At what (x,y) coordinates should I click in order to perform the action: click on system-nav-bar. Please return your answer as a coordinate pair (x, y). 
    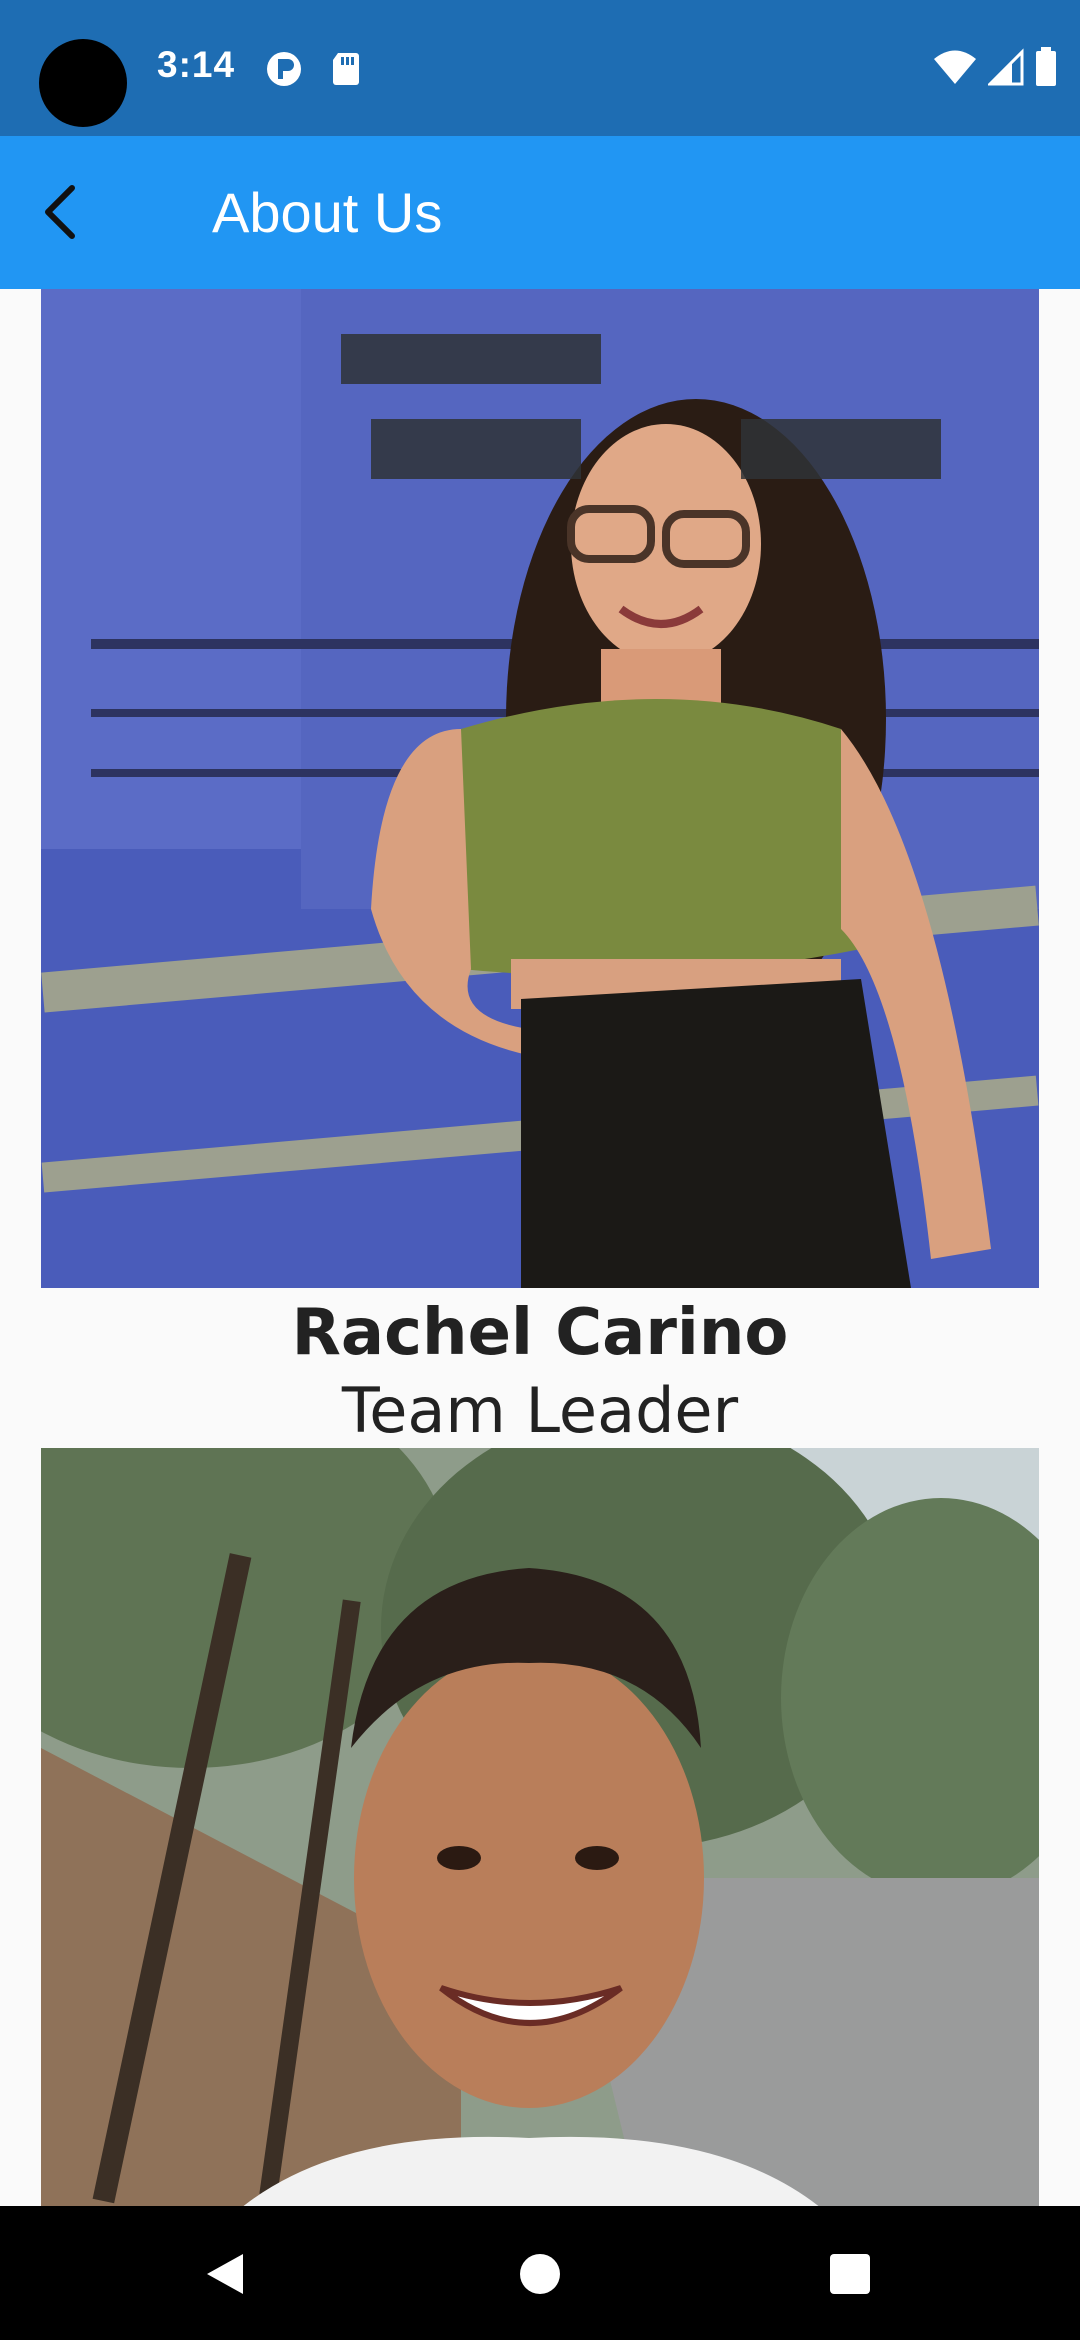
    Looking at the image, I should click on (540, 2273).